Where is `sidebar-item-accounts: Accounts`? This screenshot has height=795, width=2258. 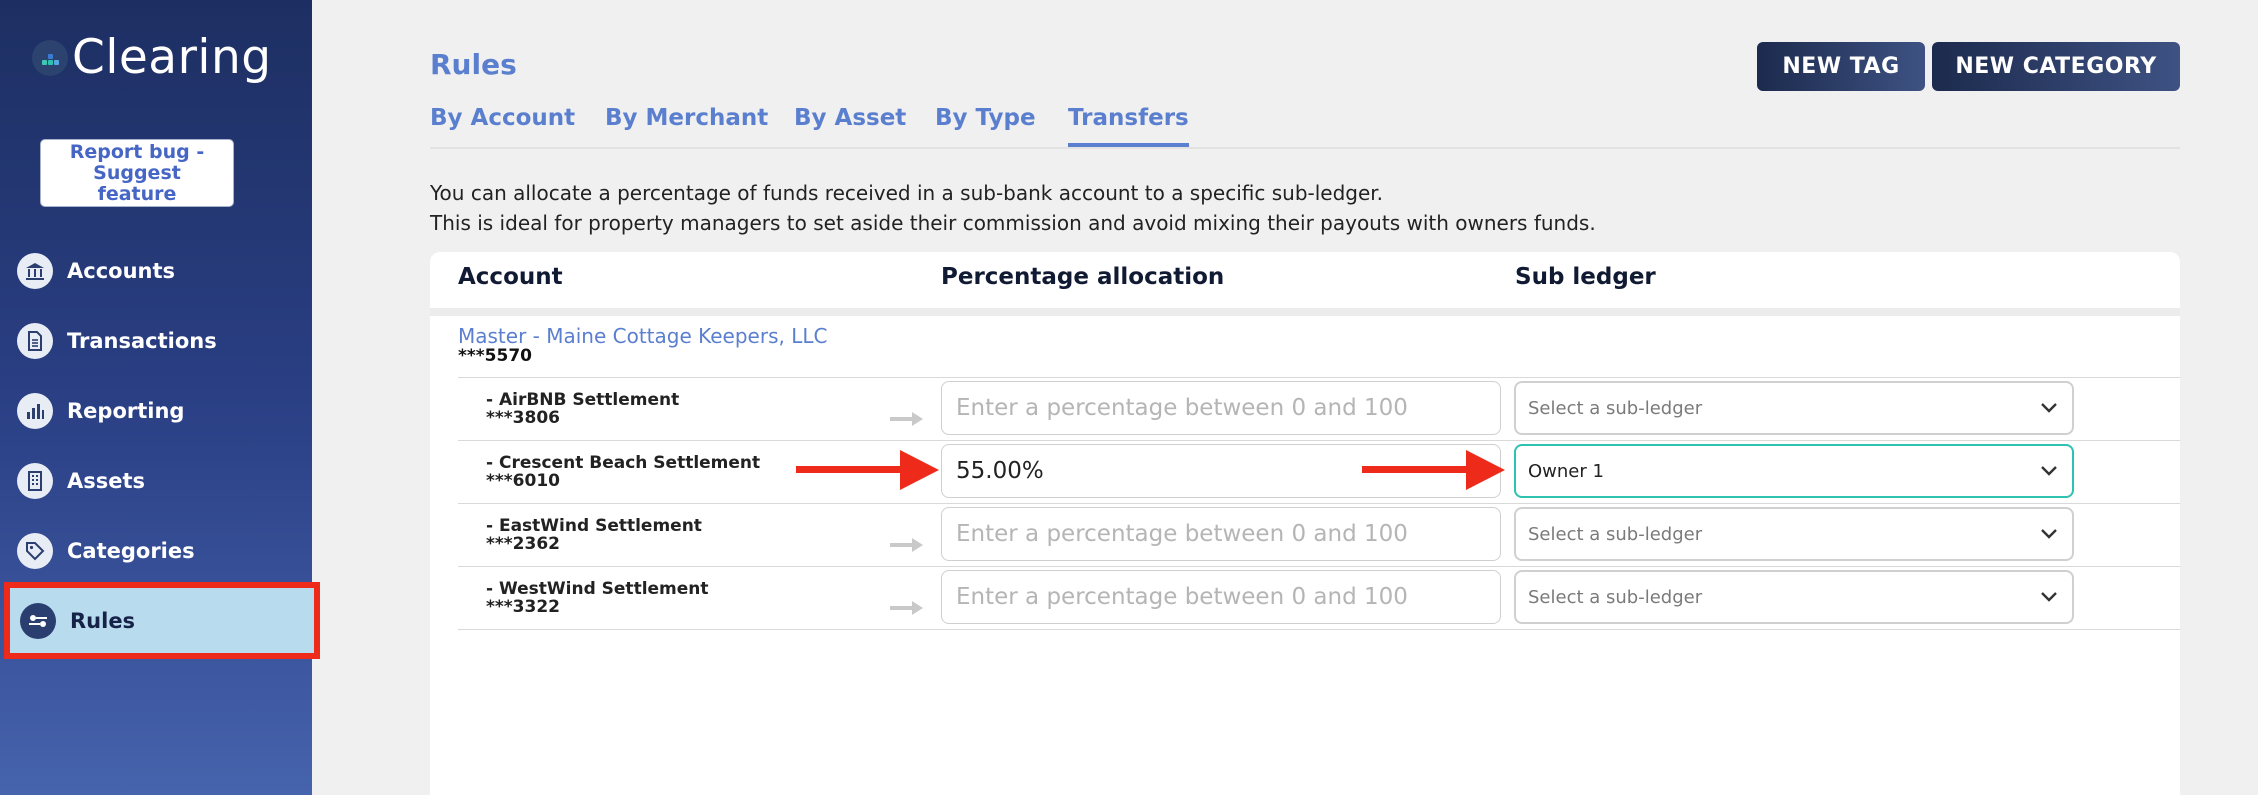 sidebar-item-accounts: Accounts is located at coordinates (156, 271).